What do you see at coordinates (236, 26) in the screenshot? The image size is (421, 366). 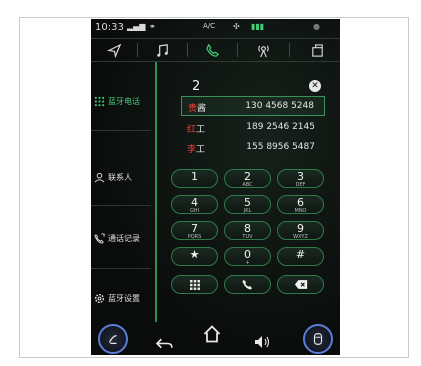 I see `fan-icon: ✣` at bounding box center [236, 26].